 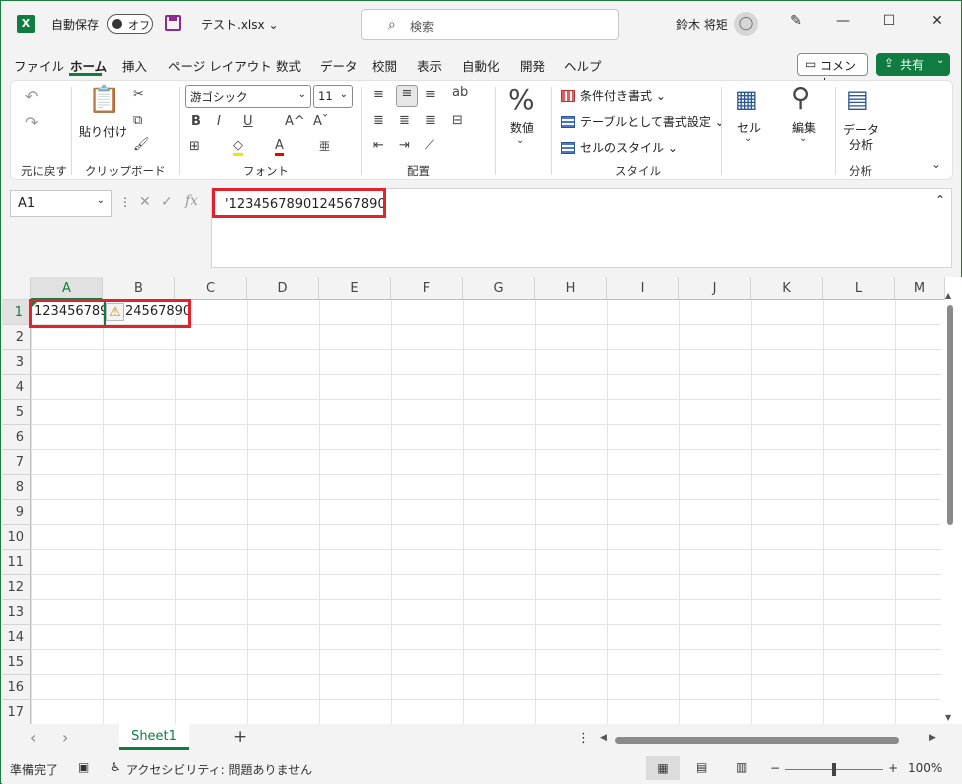 I want to click on tab-automate: 自動化, so click(x=481, y=65).